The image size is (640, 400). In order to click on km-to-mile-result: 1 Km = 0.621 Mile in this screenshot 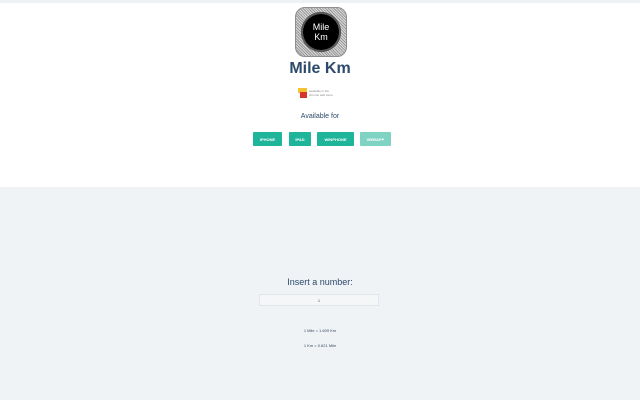, I will do `click(320, 345)`.